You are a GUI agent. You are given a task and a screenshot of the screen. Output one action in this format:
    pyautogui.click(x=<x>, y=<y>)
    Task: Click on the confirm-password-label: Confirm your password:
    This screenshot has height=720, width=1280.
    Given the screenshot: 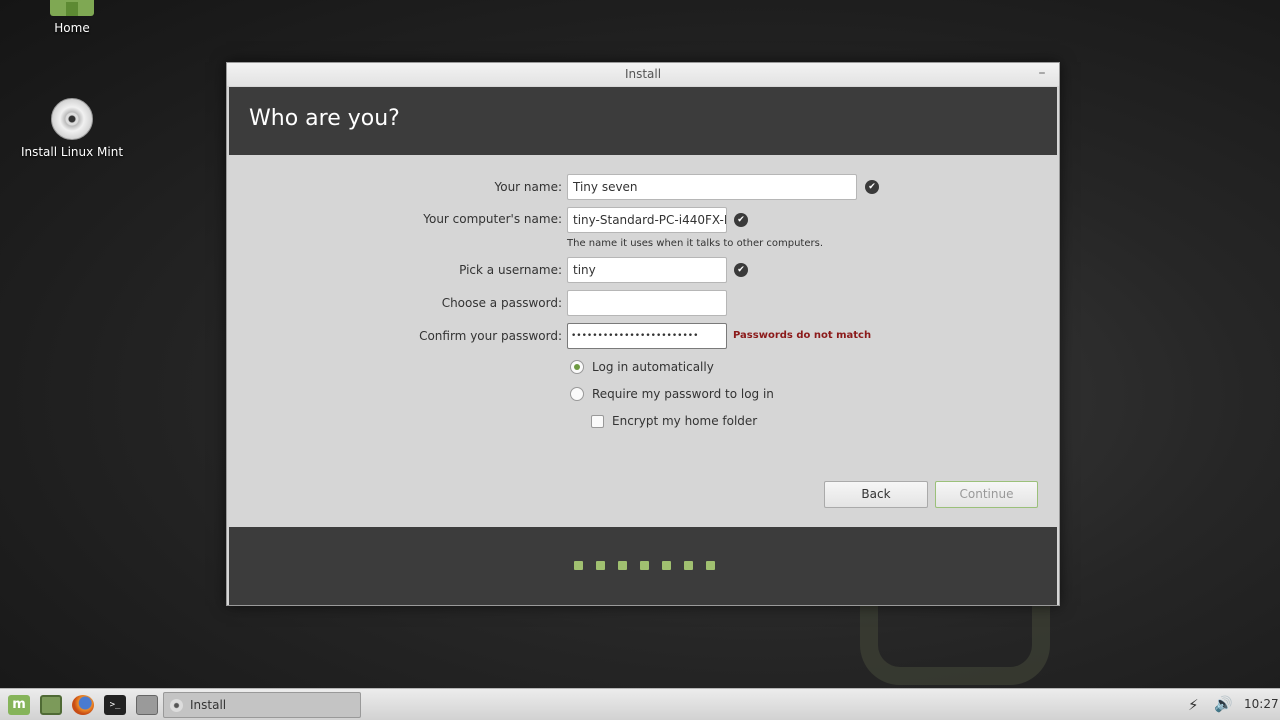 What is the action you would take?
    pyautogui.click(x=490, y=336)
    